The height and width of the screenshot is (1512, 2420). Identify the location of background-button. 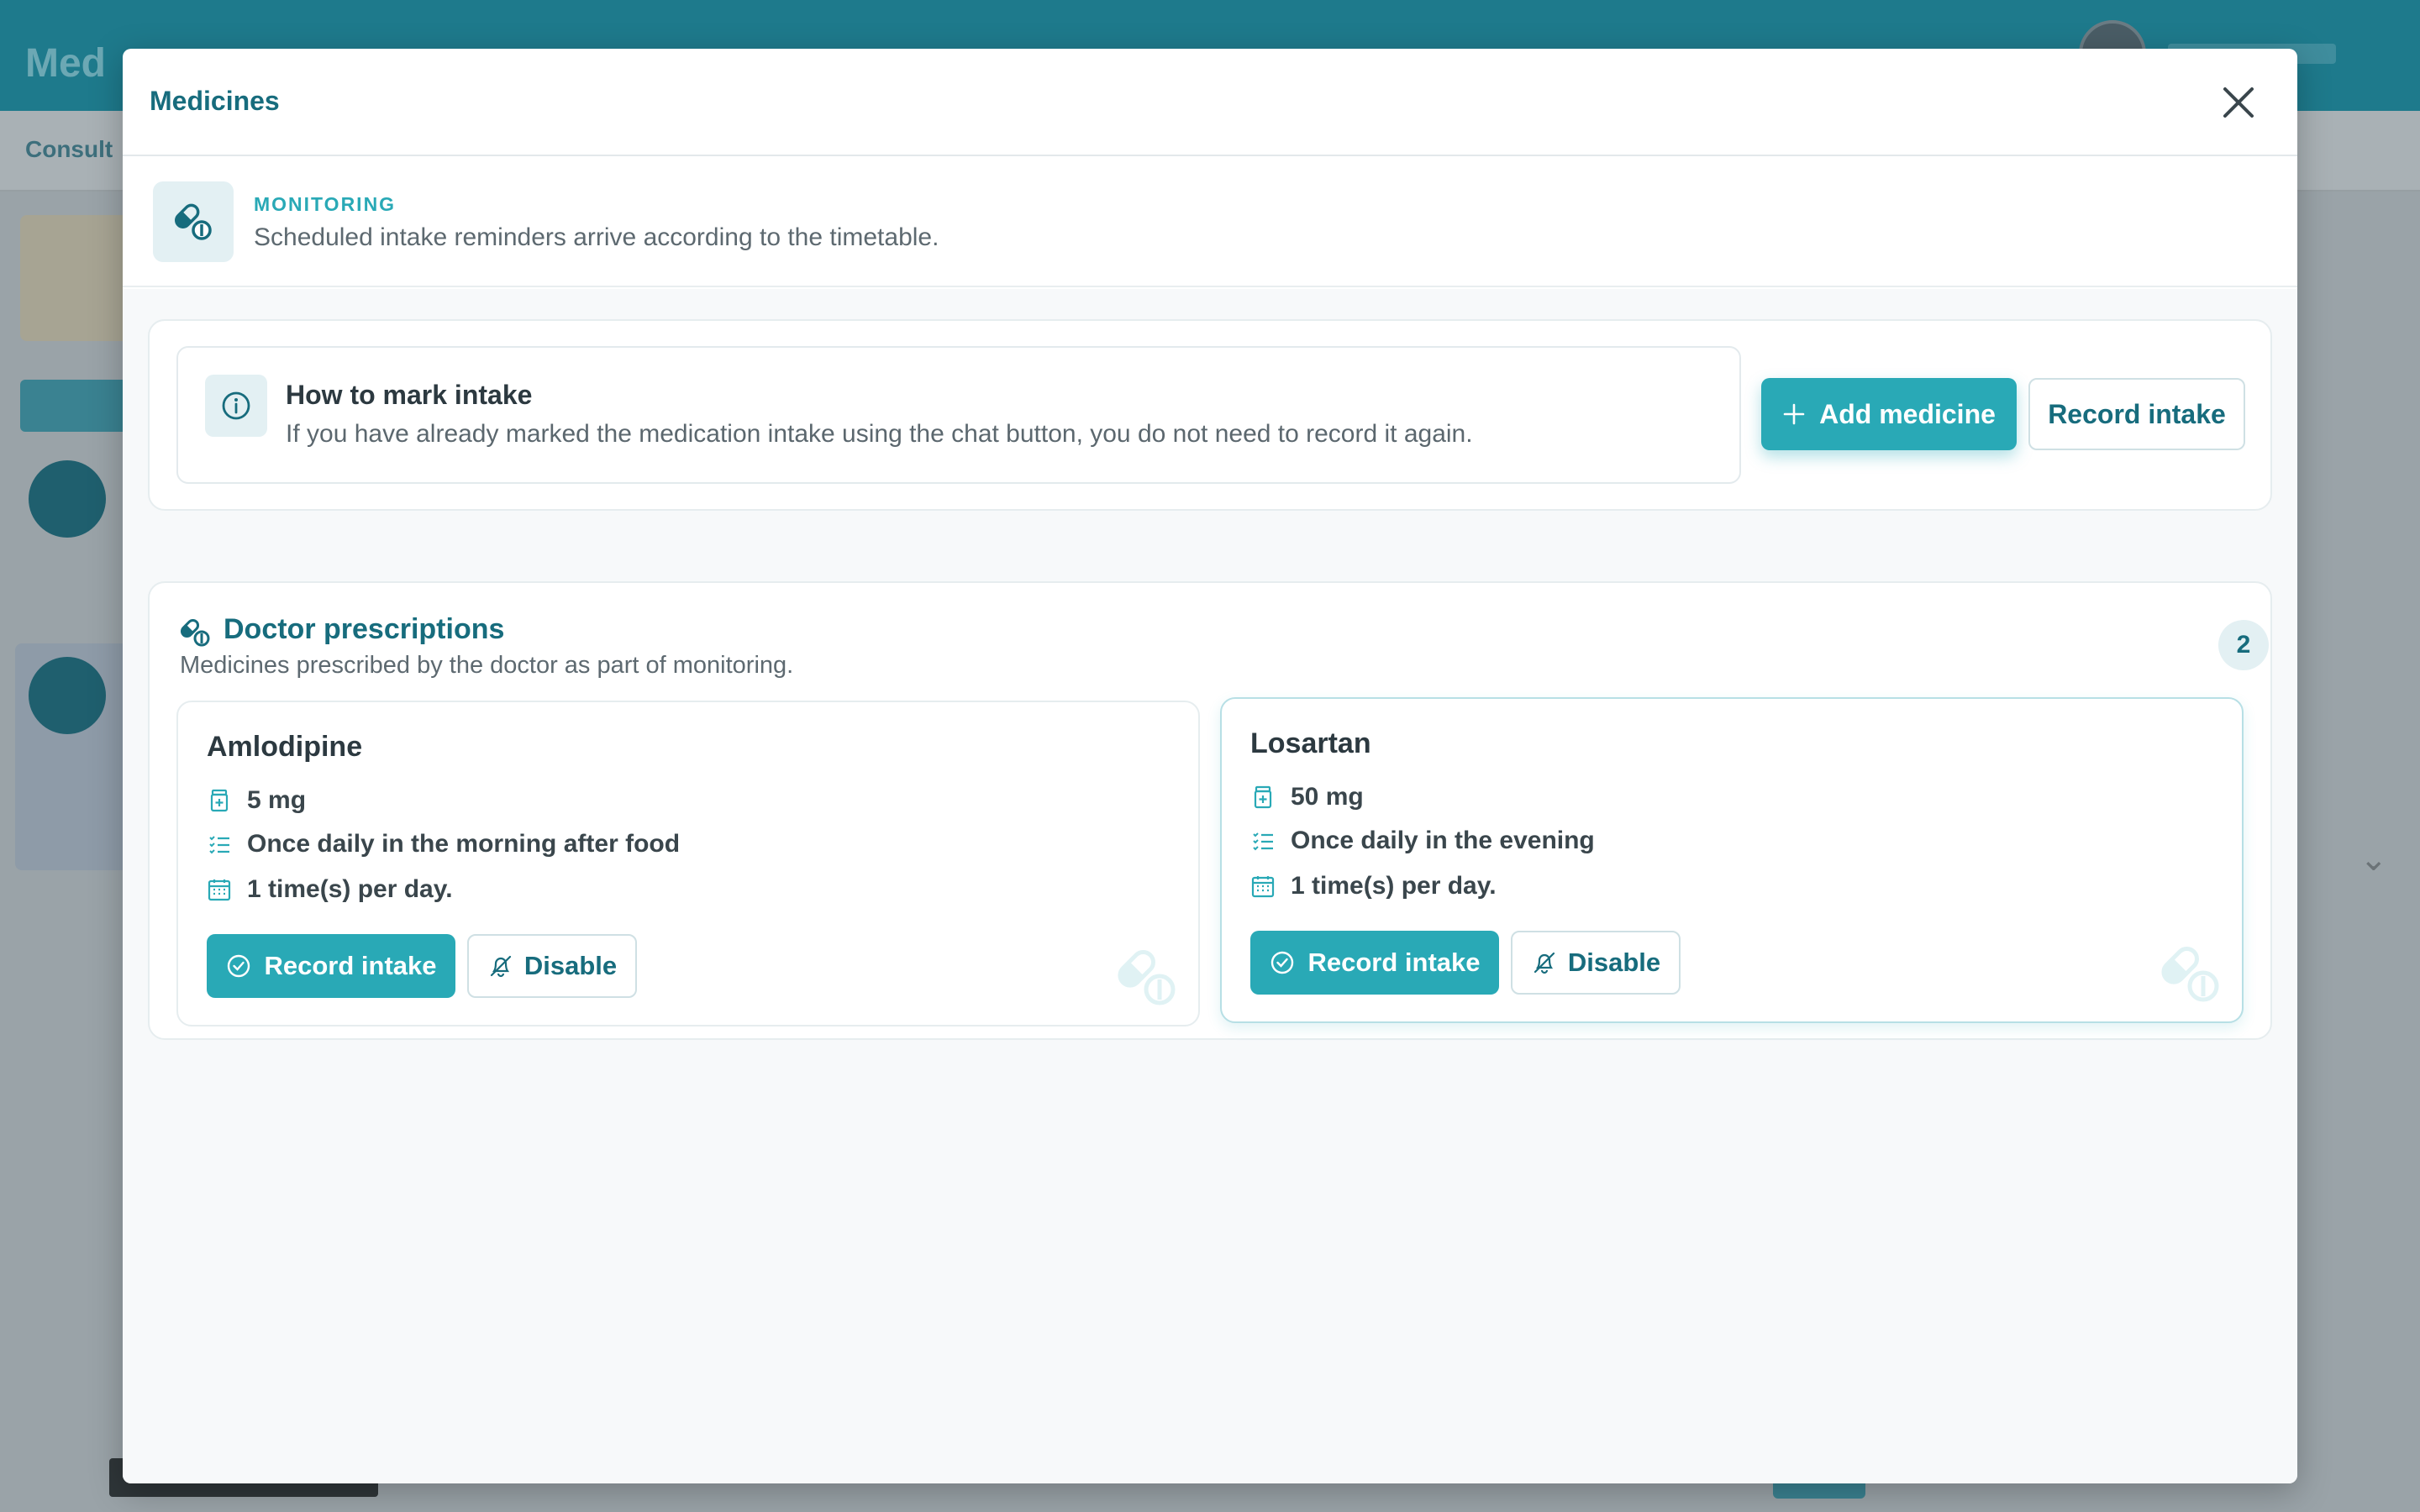
(75, 406).